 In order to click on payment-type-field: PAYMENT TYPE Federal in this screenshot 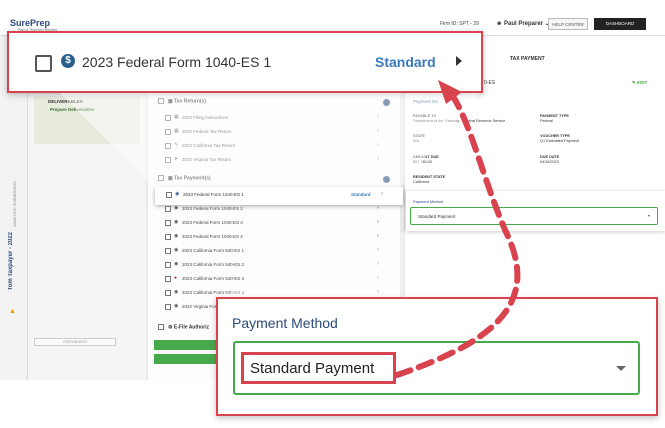, I will do `click(554, 119)`.